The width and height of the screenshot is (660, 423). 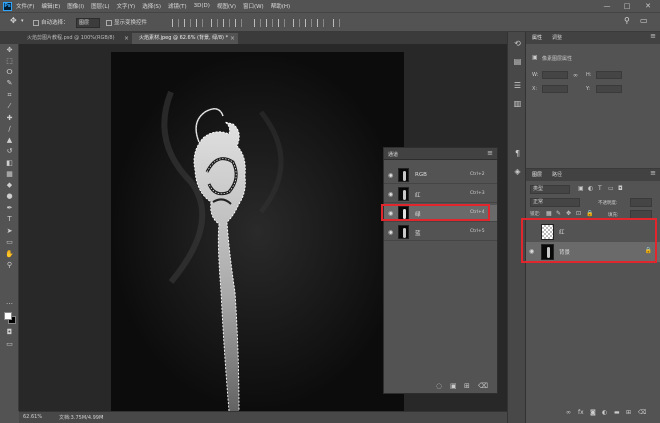 I want to click on tab-properties: 属性, so click(x=537, y=37).